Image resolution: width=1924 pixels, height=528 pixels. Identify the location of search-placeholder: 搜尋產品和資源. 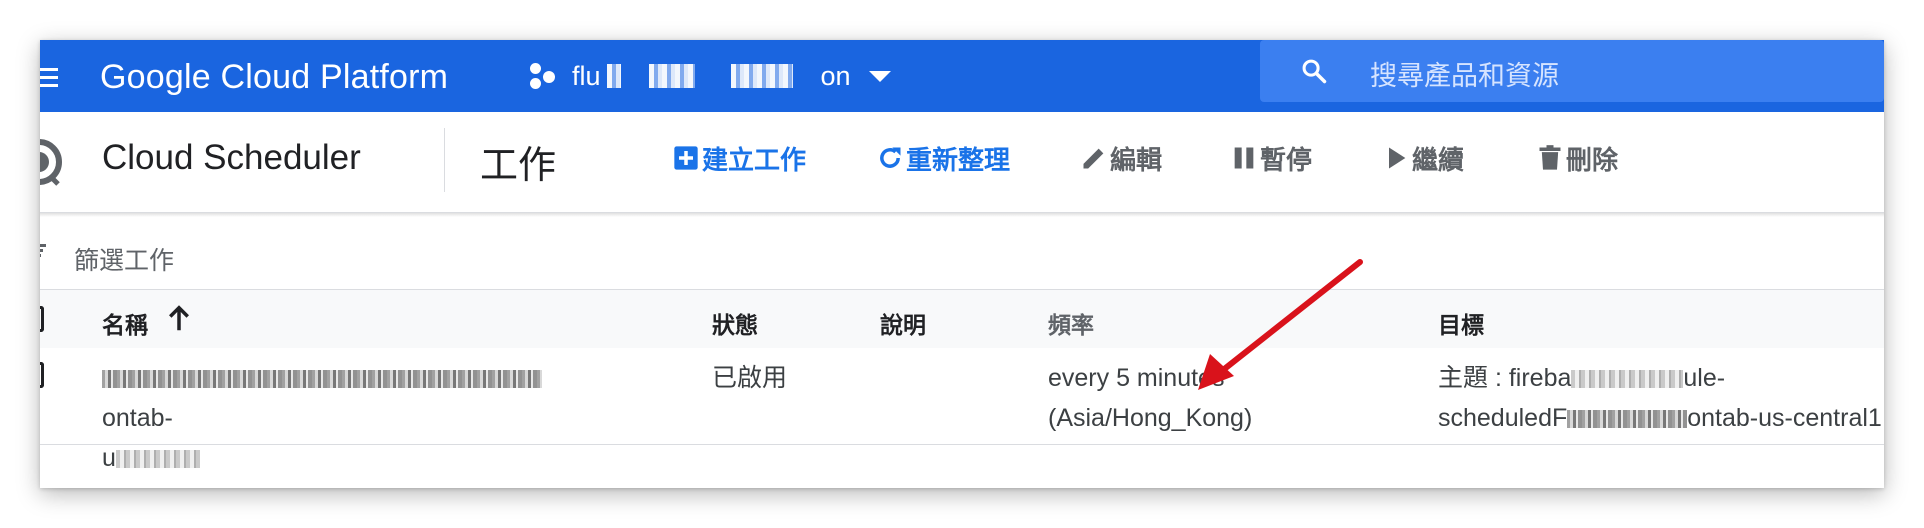
(1464, 73).